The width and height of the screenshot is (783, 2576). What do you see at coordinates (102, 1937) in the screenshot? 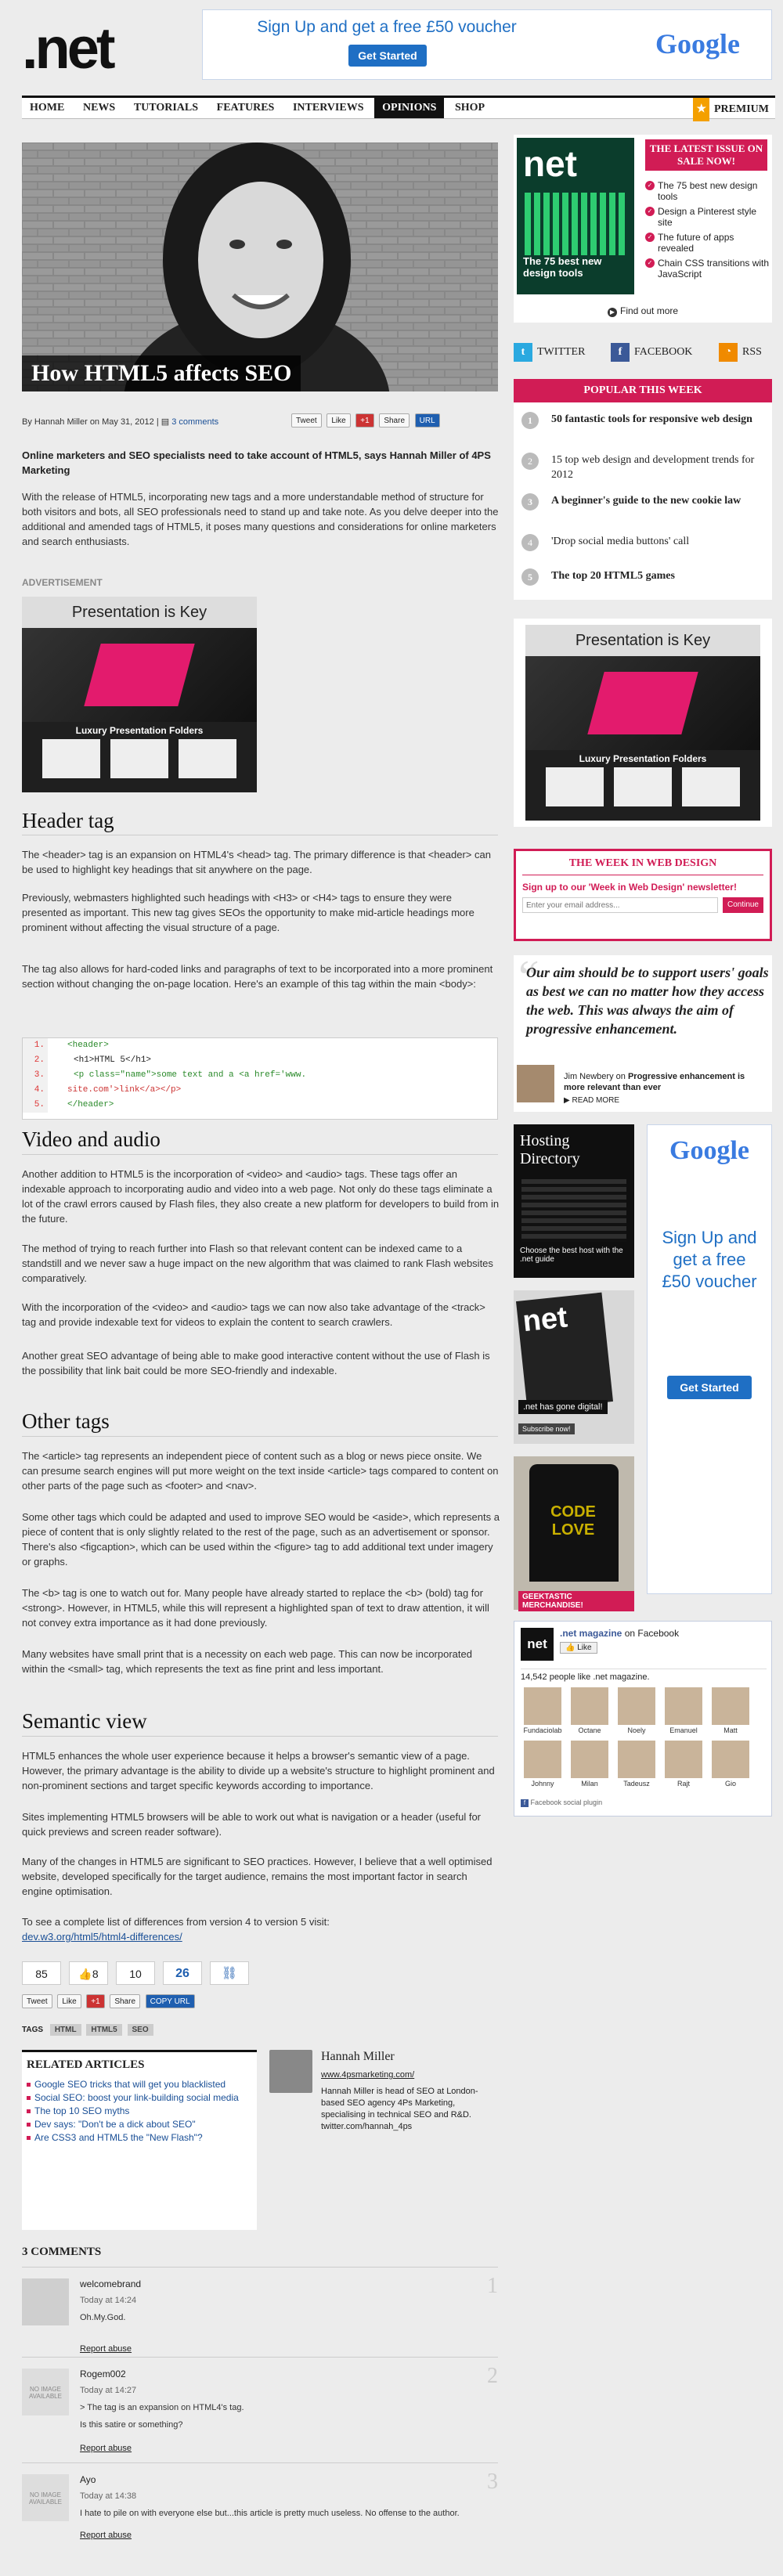
I see `html4-differences-link: dev.w3.org/html5/html4-differences/` at bounding box center [102, 1937].